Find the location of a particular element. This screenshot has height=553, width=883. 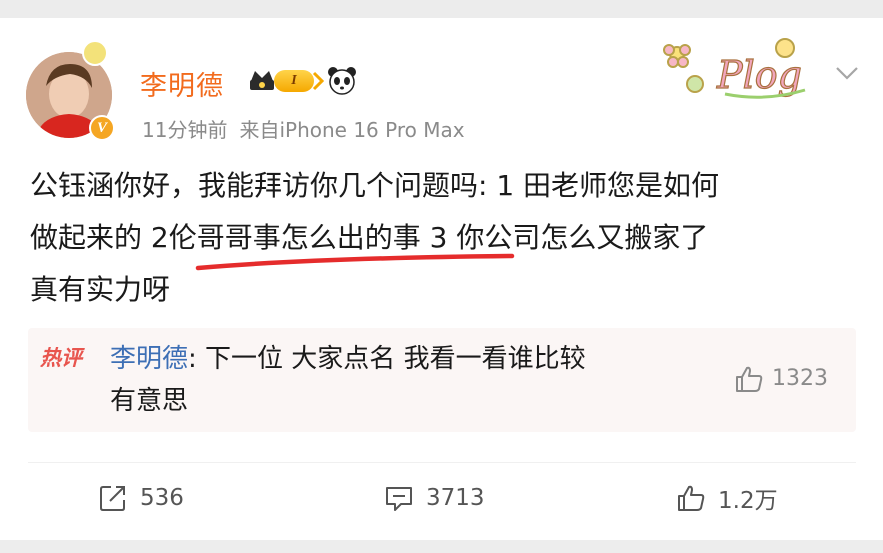

top-separator is located at coordinates (441, 9).